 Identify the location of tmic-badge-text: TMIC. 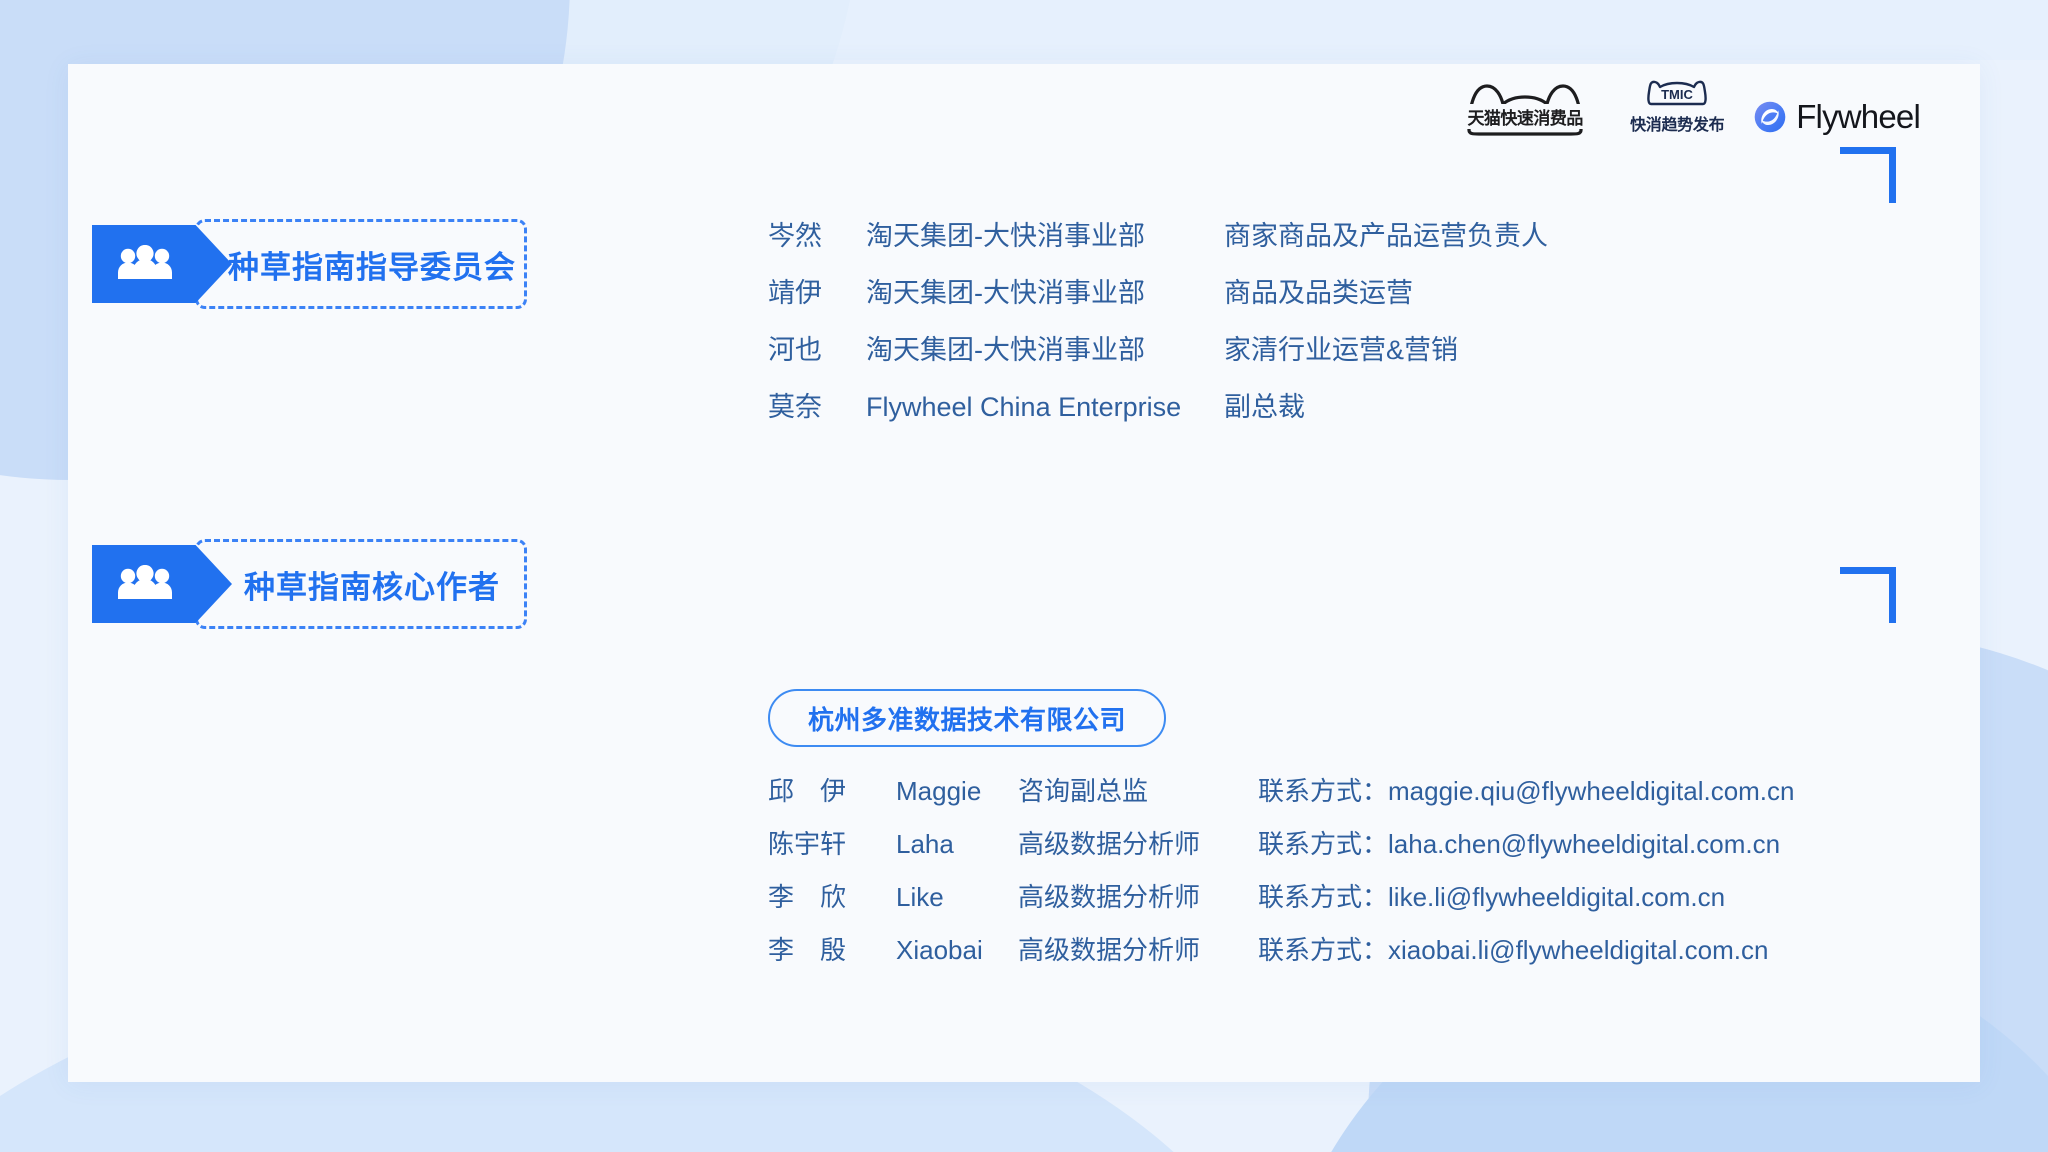
(1677, 94).